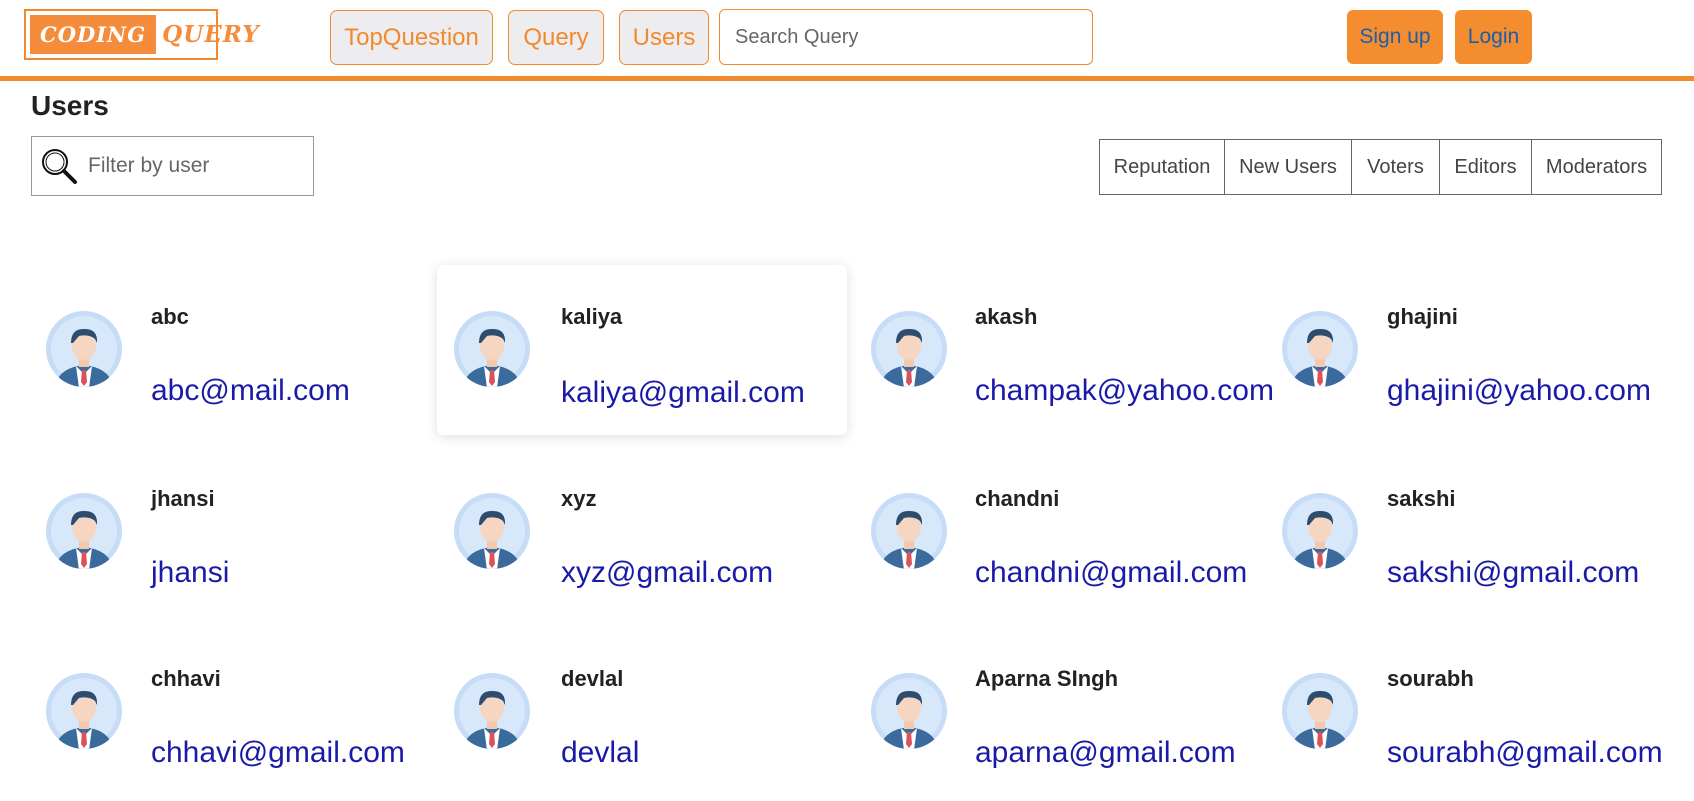 The width and height of the screenshot is (1694, 801). I want to click on logo: CODING QUERY, so click(141, 34).